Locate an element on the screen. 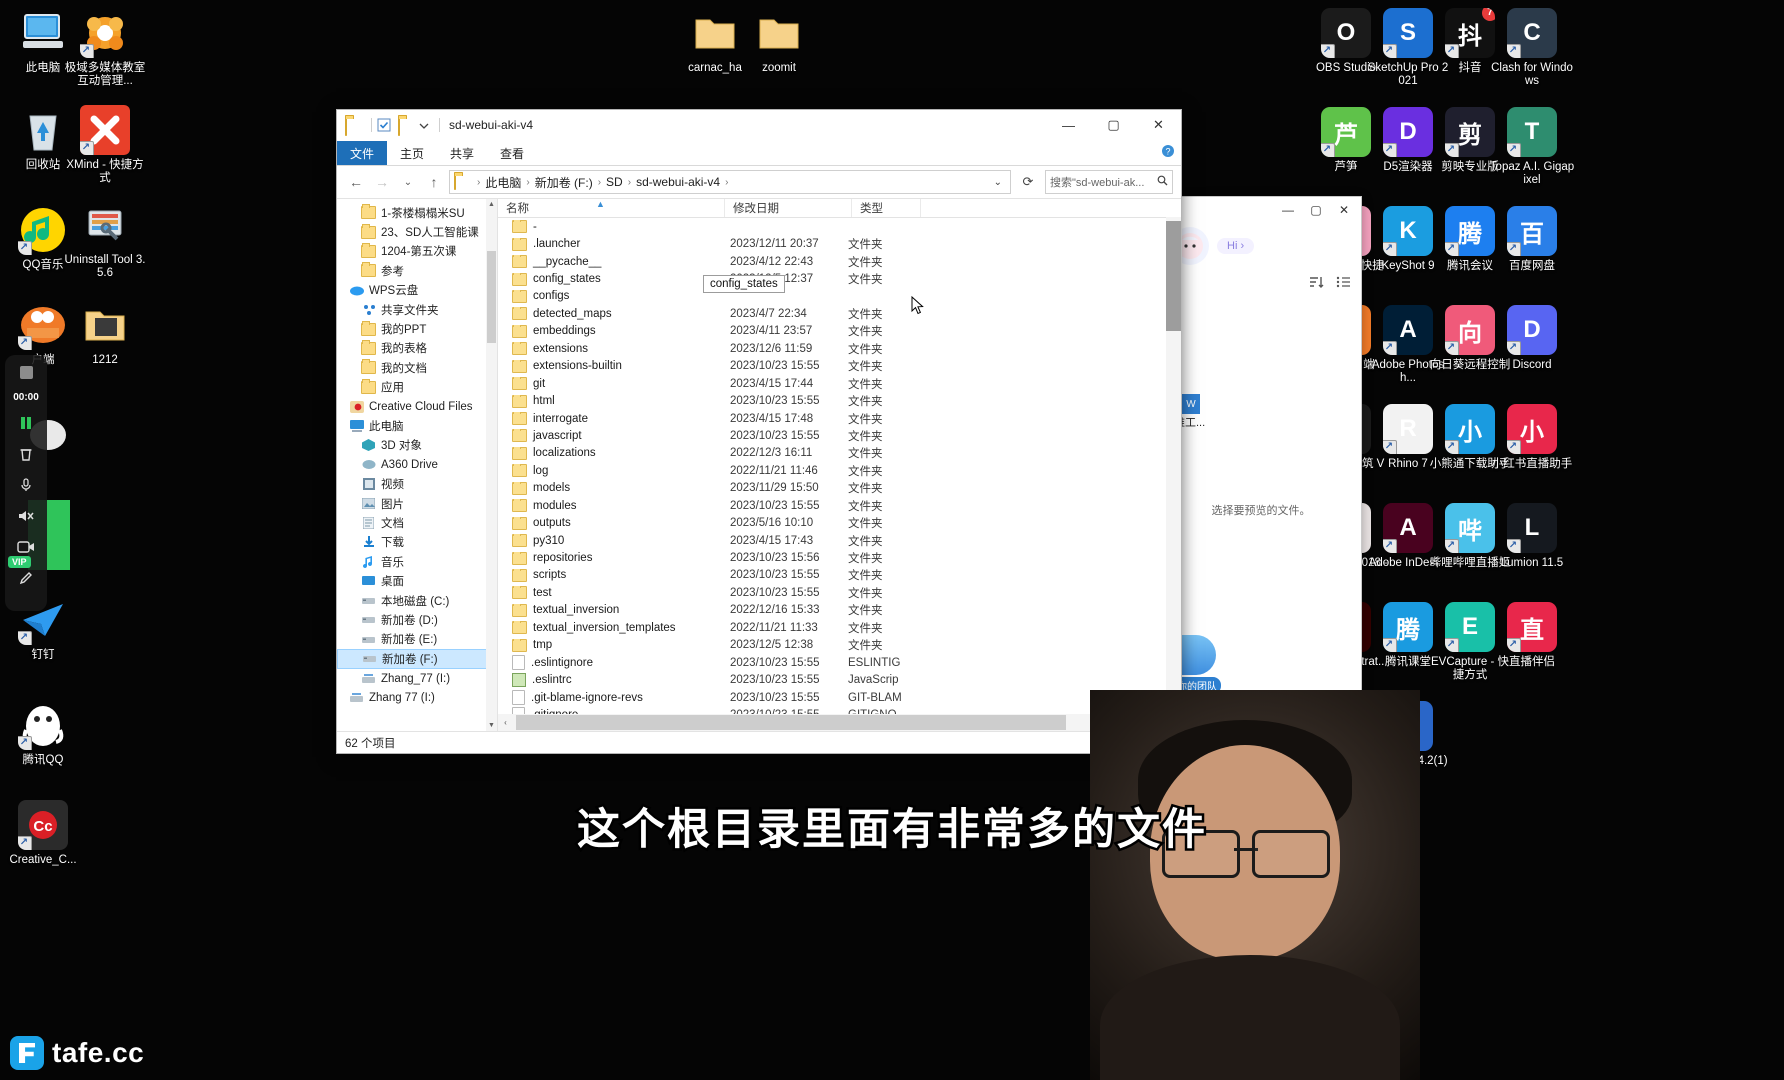 The image size is (1784, 1080). navpane-item: 新加卷 (D:) is located at coordinates (417, 619).